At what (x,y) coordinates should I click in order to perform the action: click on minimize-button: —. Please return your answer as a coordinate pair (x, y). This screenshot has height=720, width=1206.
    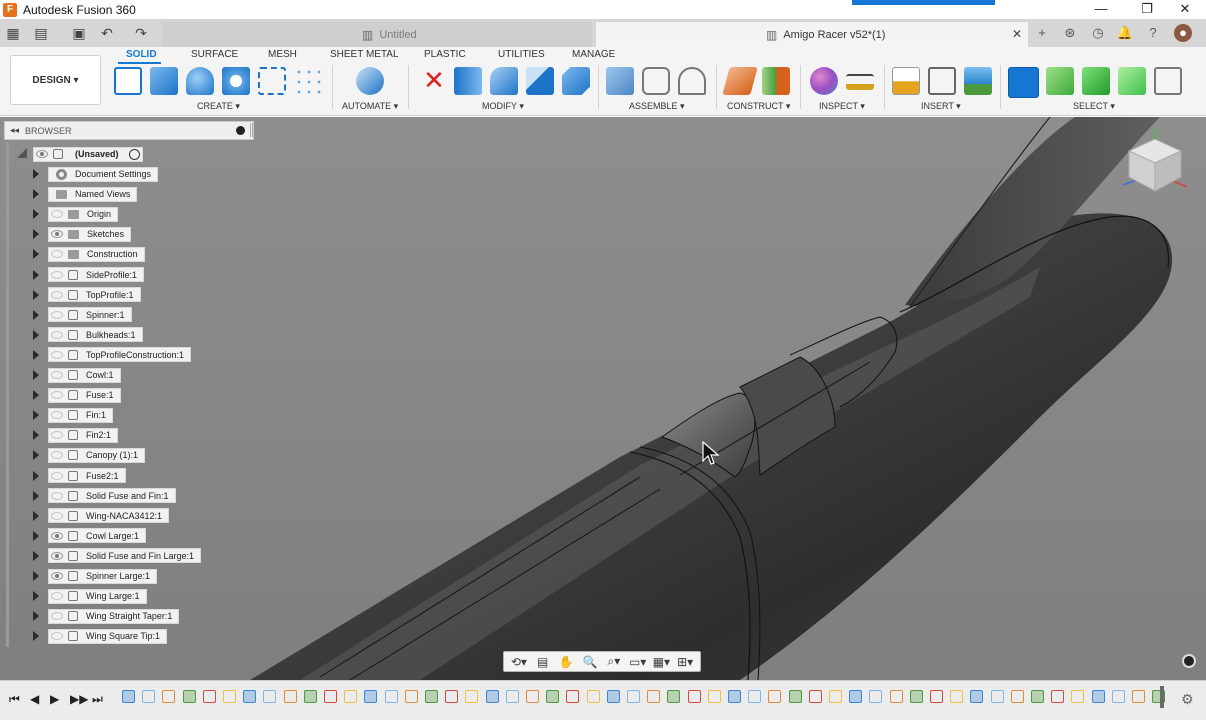
    Looking at the image, I should click on (1101, 9).